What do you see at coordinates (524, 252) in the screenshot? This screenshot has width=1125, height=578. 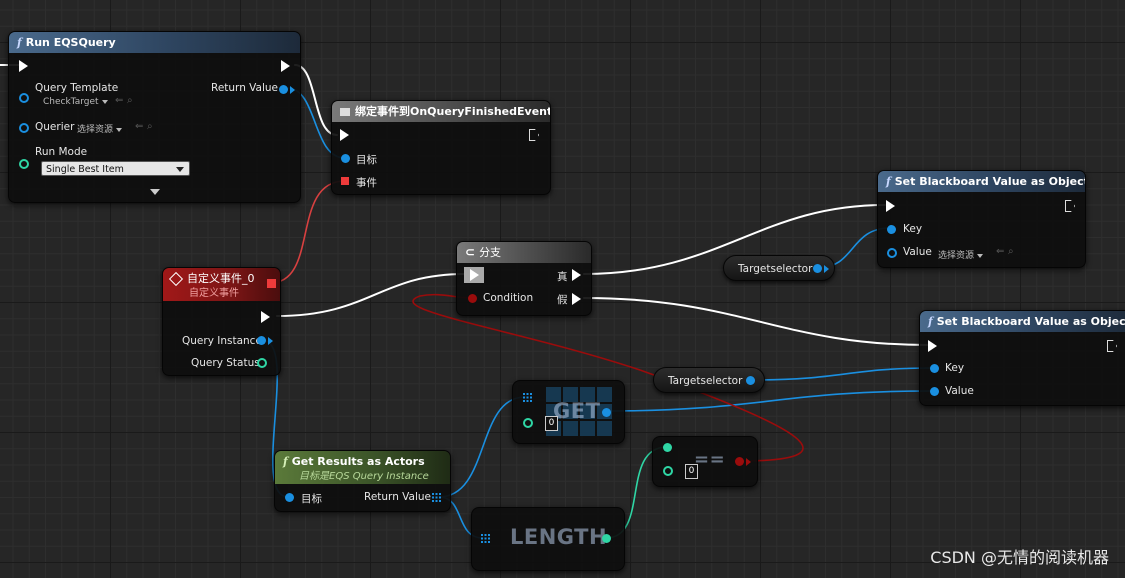 I see `node-header: ⊂ 分支` at bounding box center [524, 252].